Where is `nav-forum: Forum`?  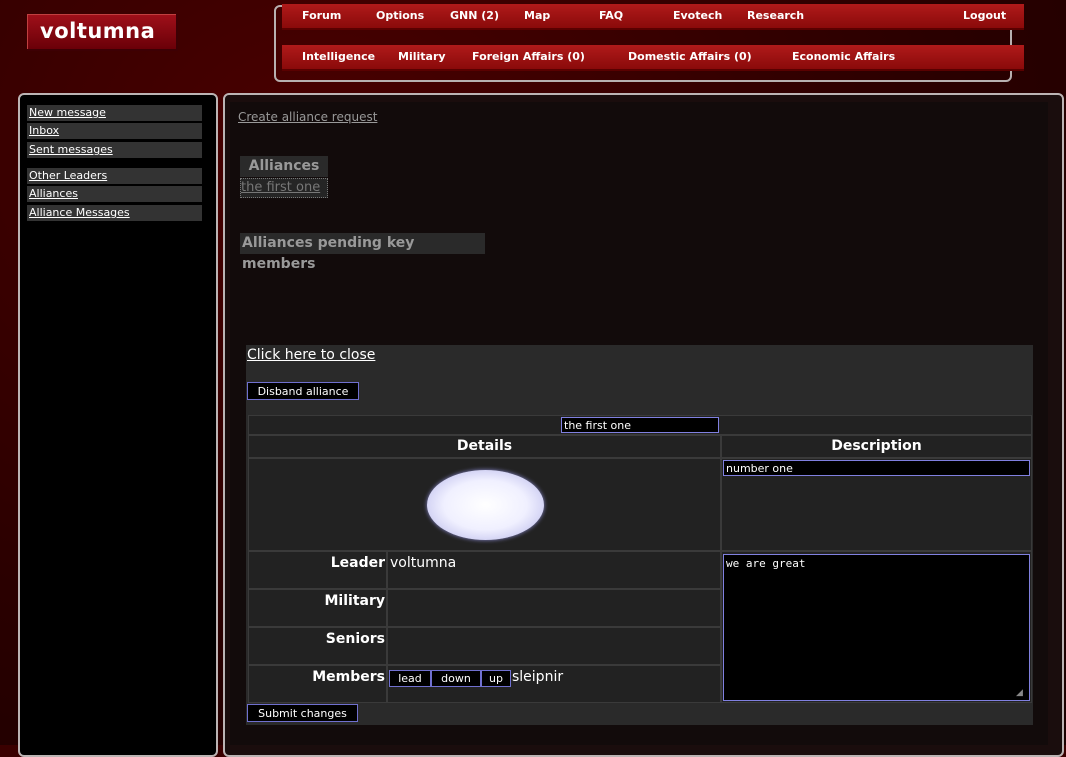 nav-forum: Forum is located at coordinates (321, 15).